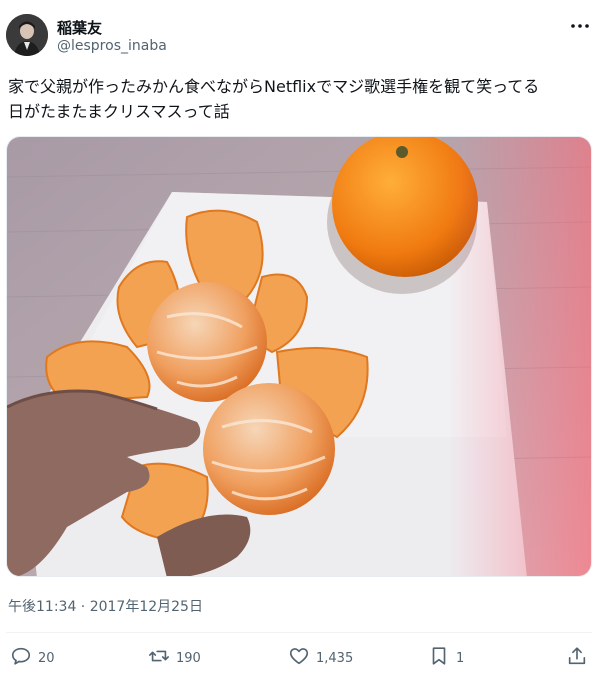 This screenshot has height=673, width=600. What do you see at coordinates (299, 632) in the screenshot?
I see `divider` at bounding box center [299, 632].